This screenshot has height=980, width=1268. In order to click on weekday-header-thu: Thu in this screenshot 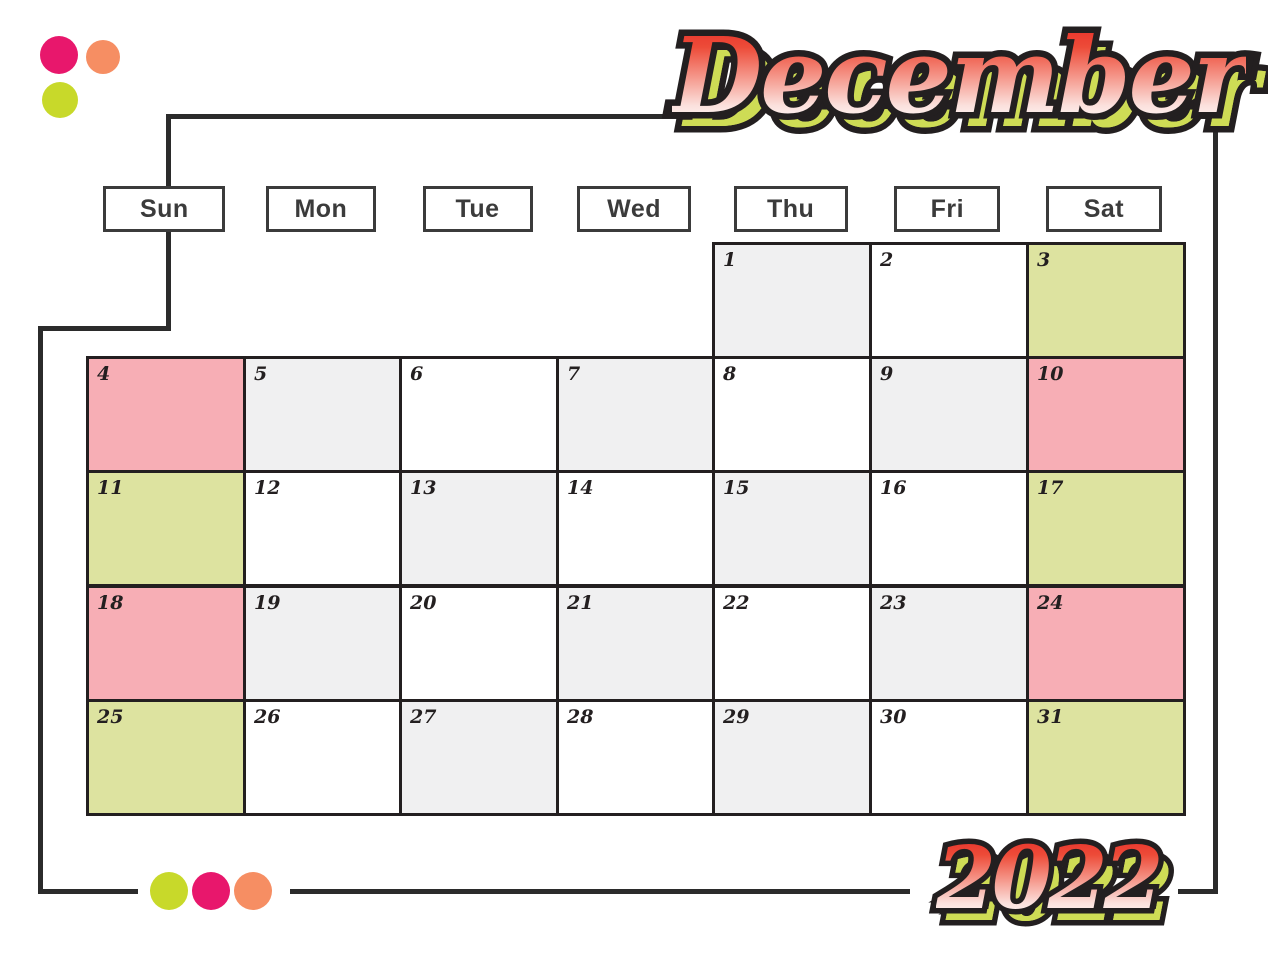, I will do `click(790, 209)`.